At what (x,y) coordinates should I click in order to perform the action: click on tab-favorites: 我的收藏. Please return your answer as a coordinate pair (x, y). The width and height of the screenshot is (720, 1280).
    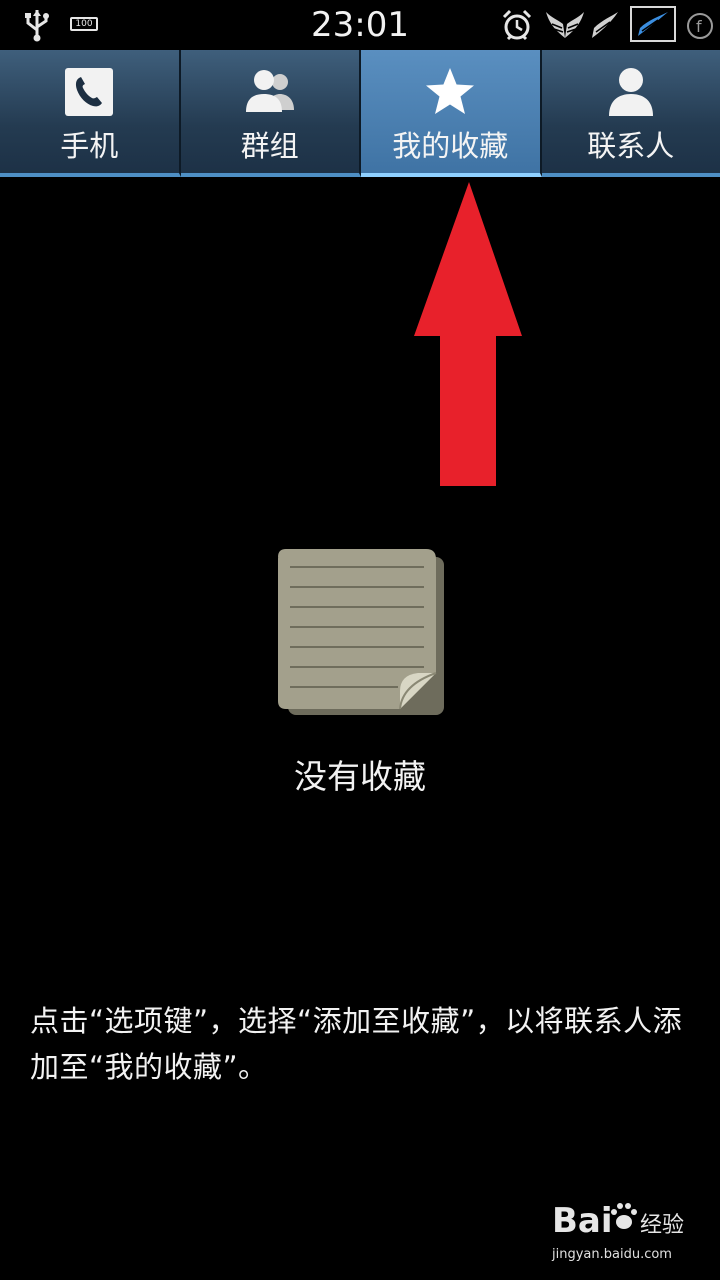
    Looking at the image, I should click on (451, 113).